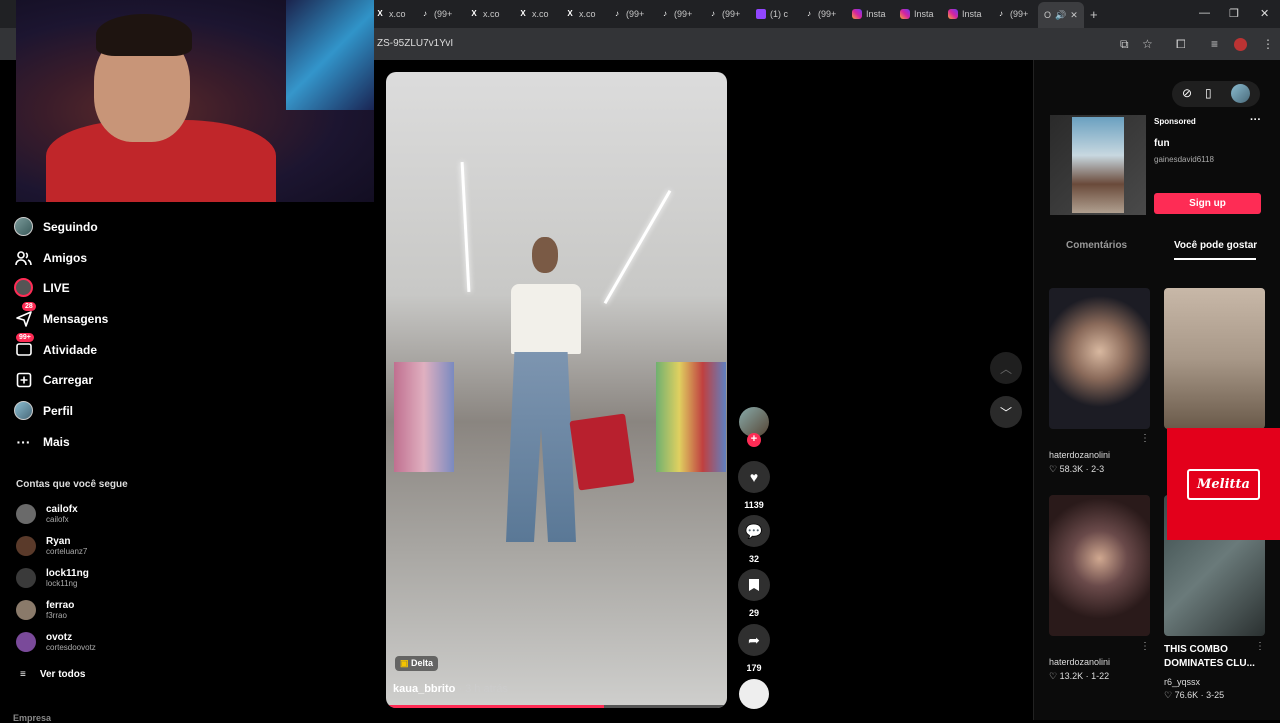 The image size is (1280, 723). What do you see at coordinates (56, 226) in the screenshot?
I see `sidebar-item-following: Seguindo` at bounding box center [56, 226].